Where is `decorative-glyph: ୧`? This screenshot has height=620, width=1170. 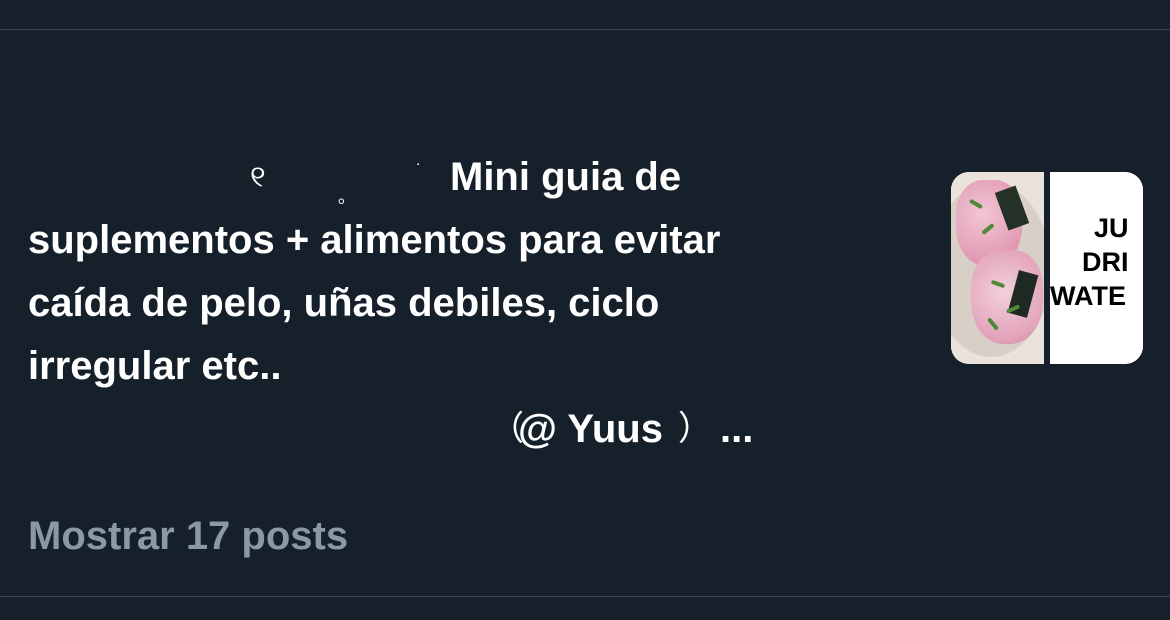 decorative-glyph: ୧ is located at coordinates (258, 177).